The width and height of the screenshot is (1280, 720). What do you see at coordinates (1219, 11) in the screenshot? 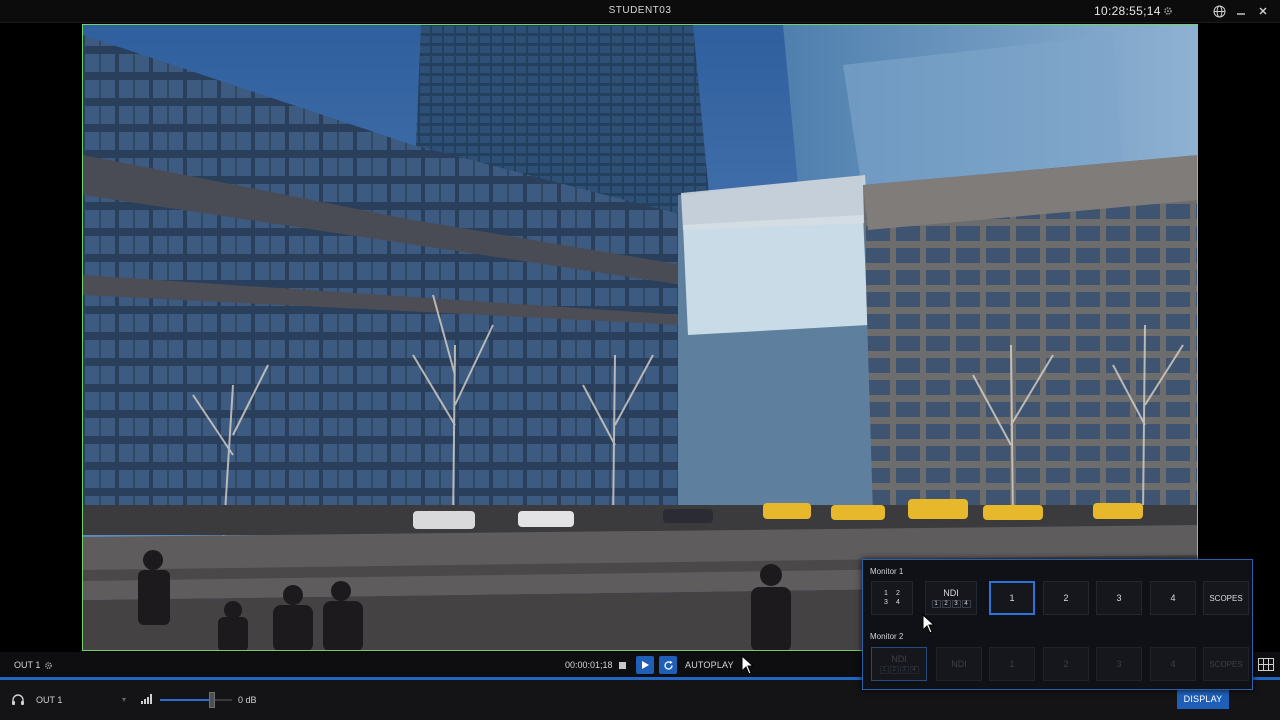
I see `globe-icon` at bounding box center [1219, 11].